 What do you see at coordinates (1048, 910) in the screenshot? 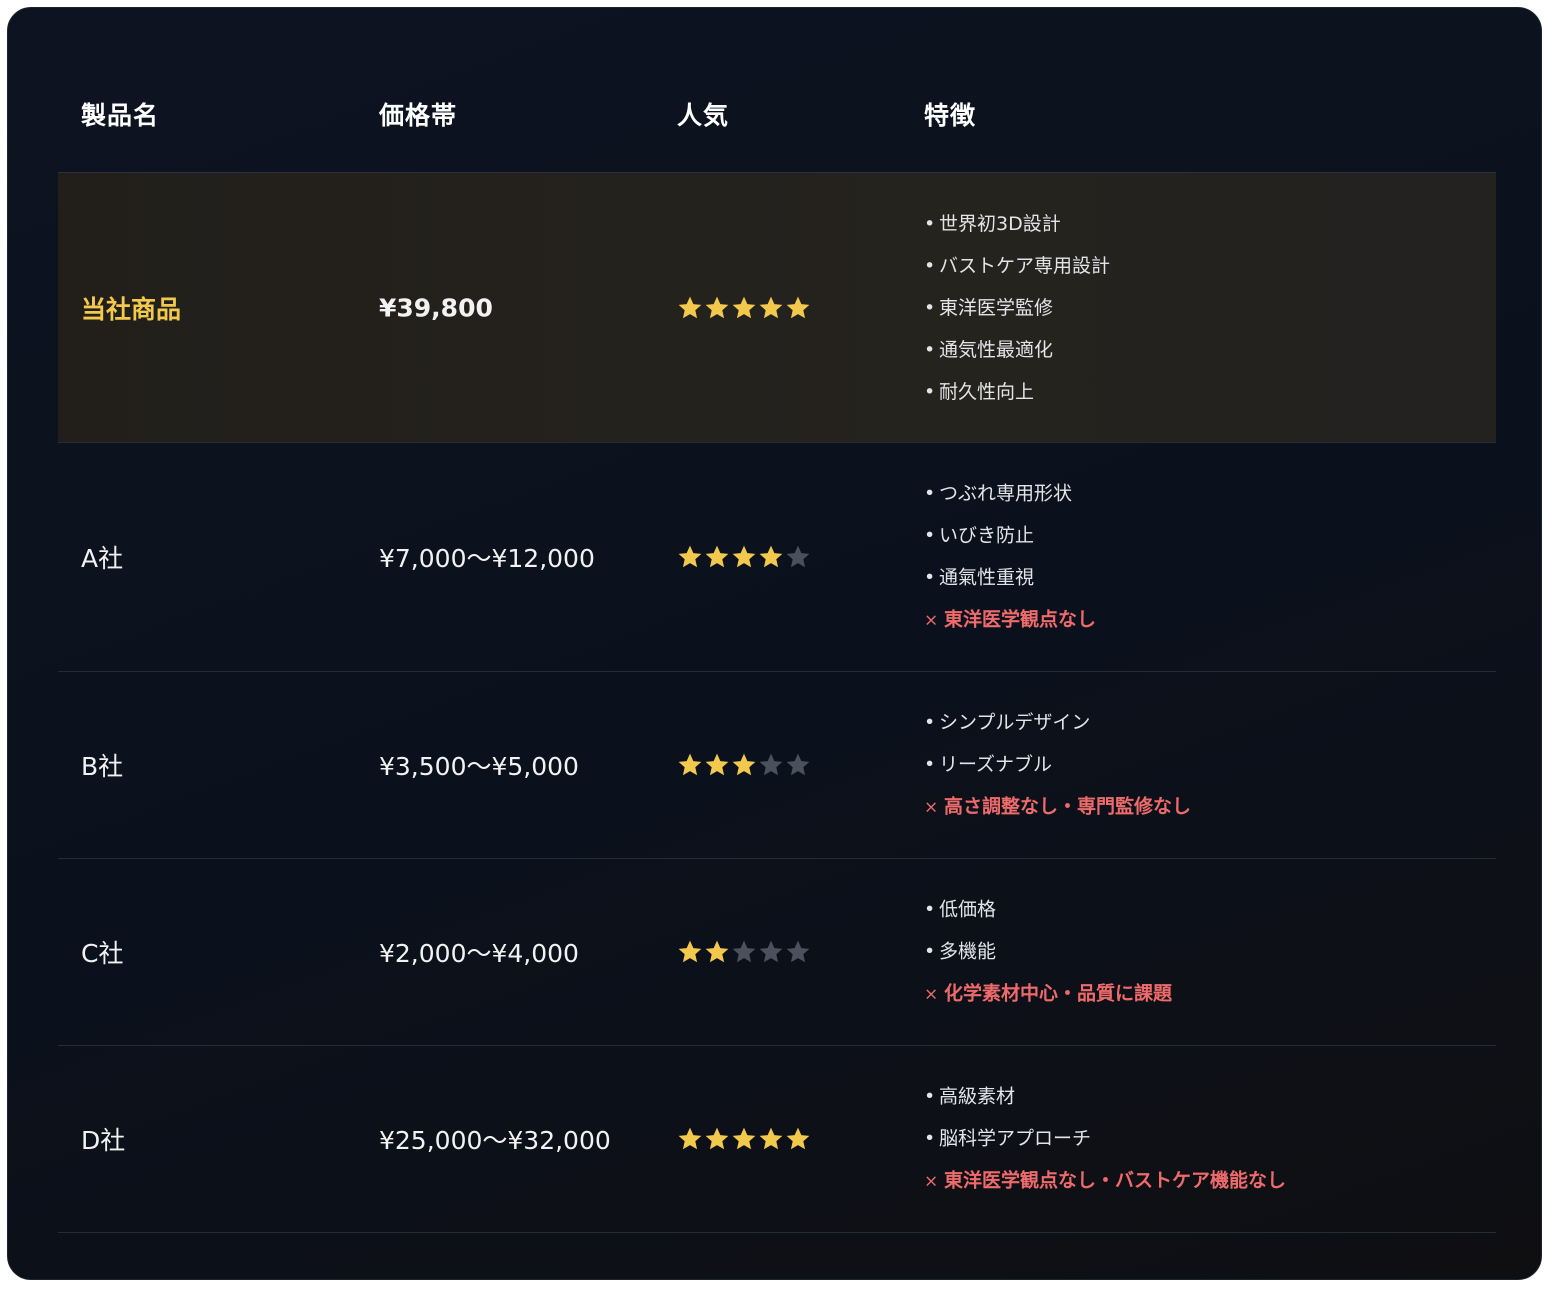
I see `feature-item: • 低価格` at bounding box center [1048, 910].